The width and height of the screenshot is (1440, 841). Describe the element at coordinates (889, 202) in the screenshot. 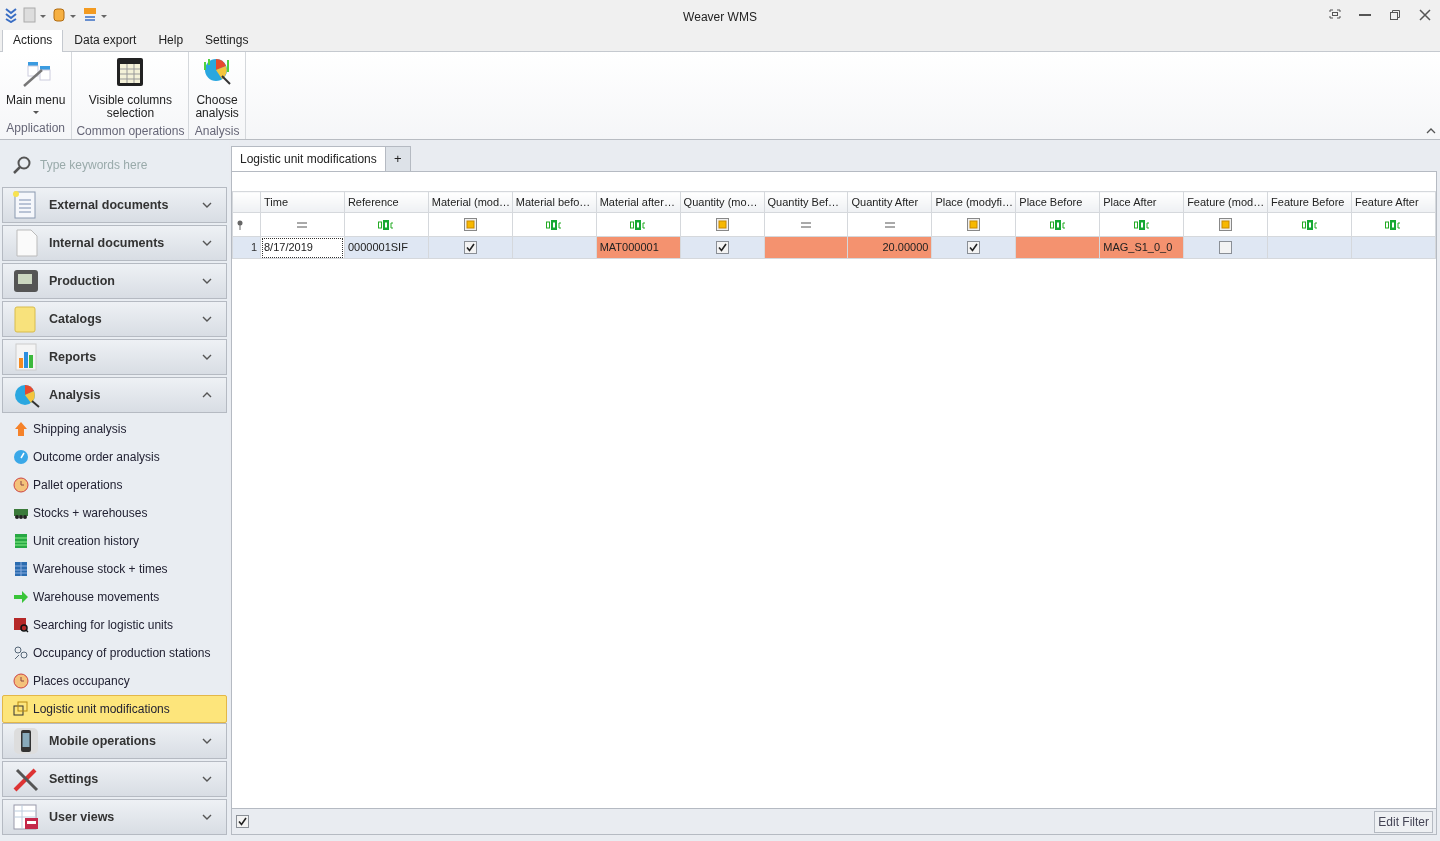

I see `column-header: Quantity After` at that location.